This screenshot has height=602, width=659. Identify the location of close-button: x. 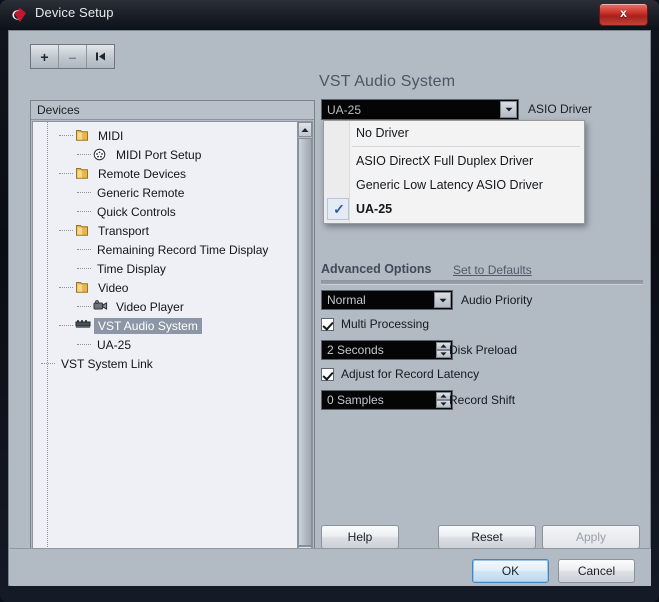
(623, 14).